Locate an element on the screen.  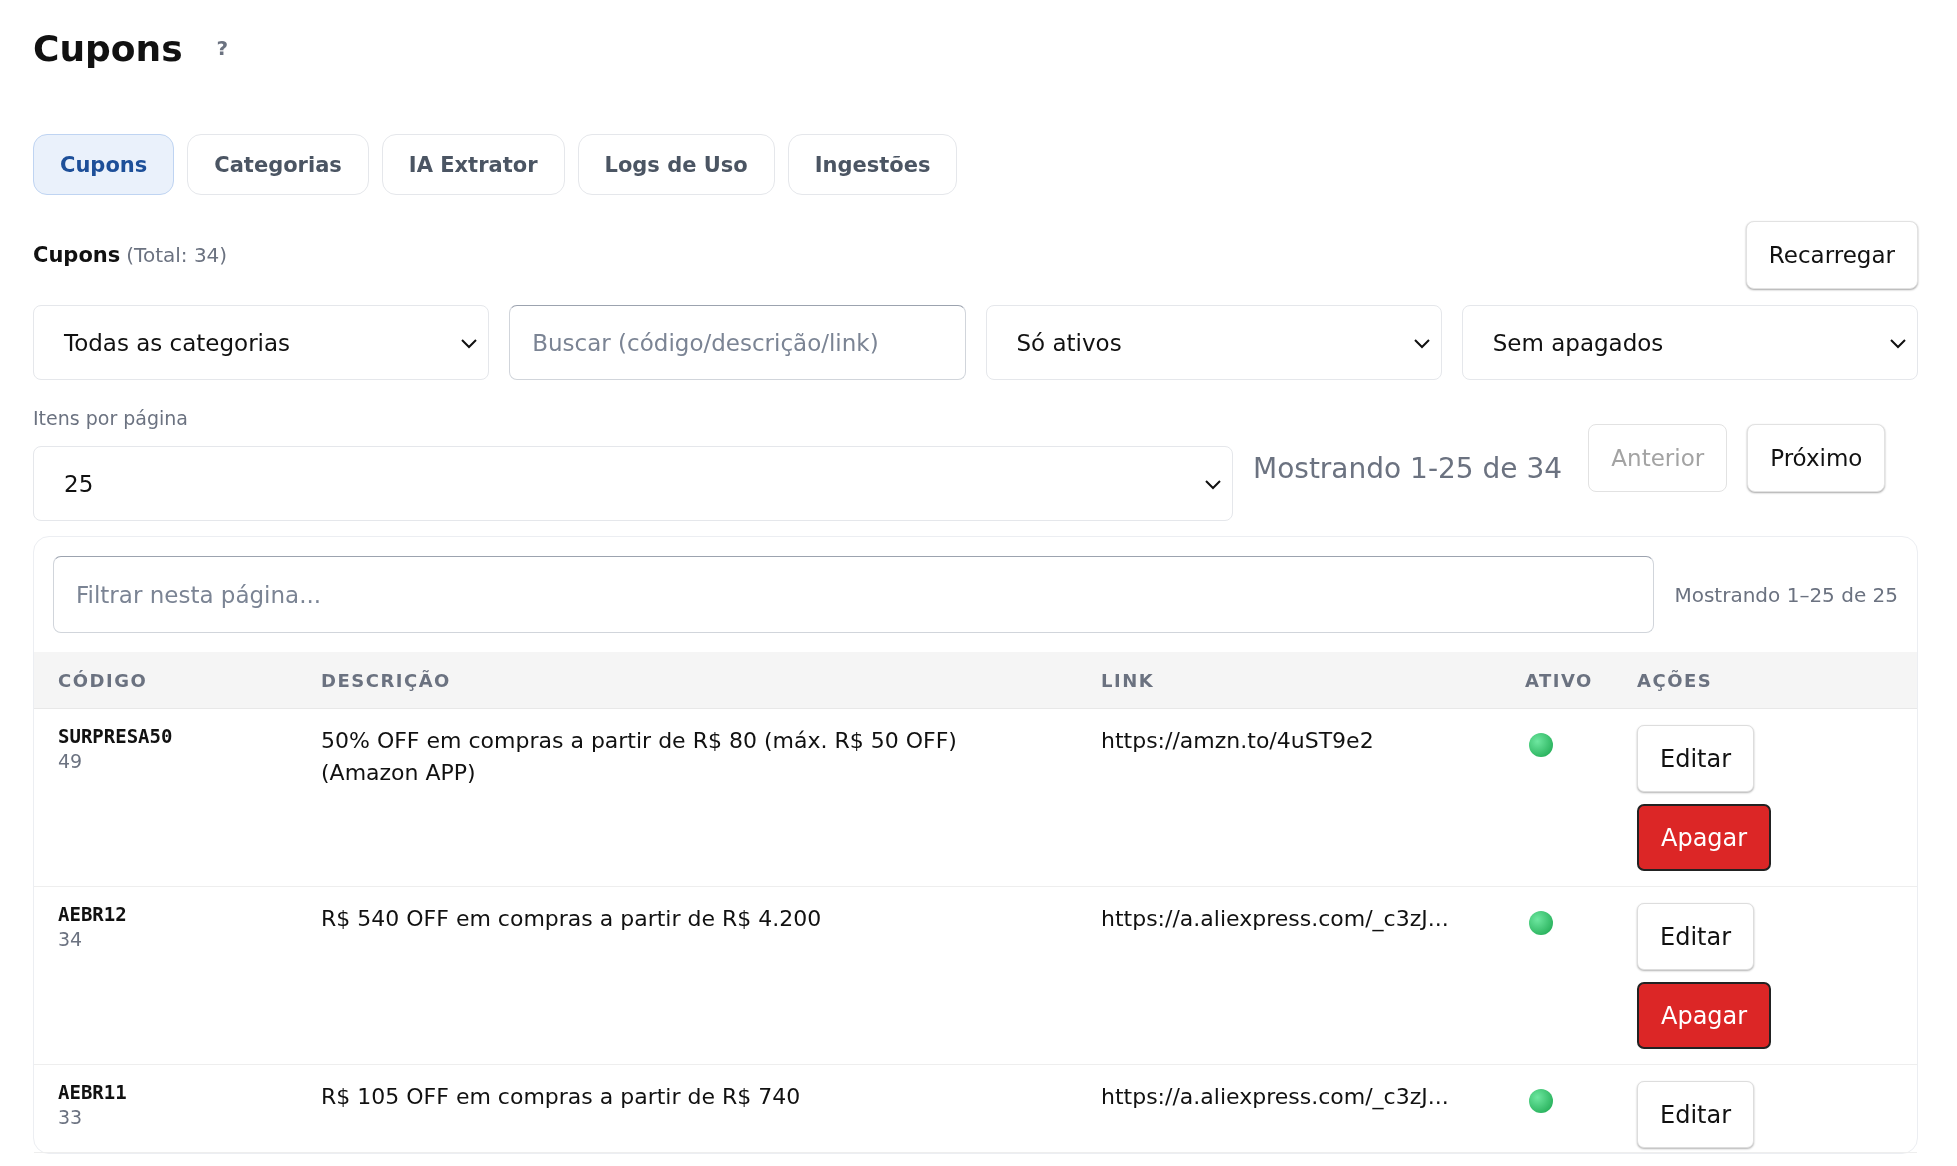
reload-button: Recarregar is located at coordinates (1831, 255).